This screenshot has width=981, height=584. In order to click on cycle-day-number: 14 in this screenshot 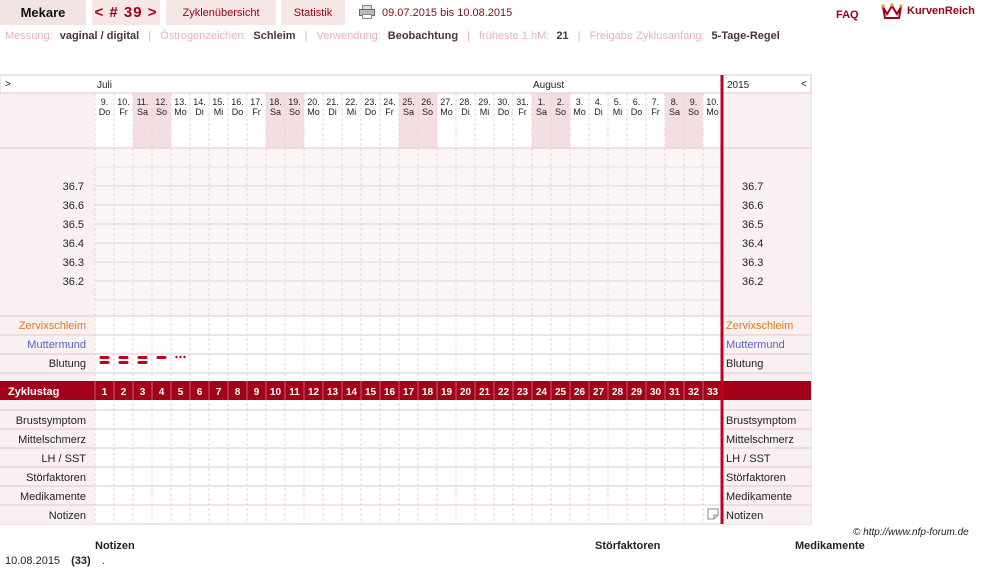, I will do `click(352, 392)`.